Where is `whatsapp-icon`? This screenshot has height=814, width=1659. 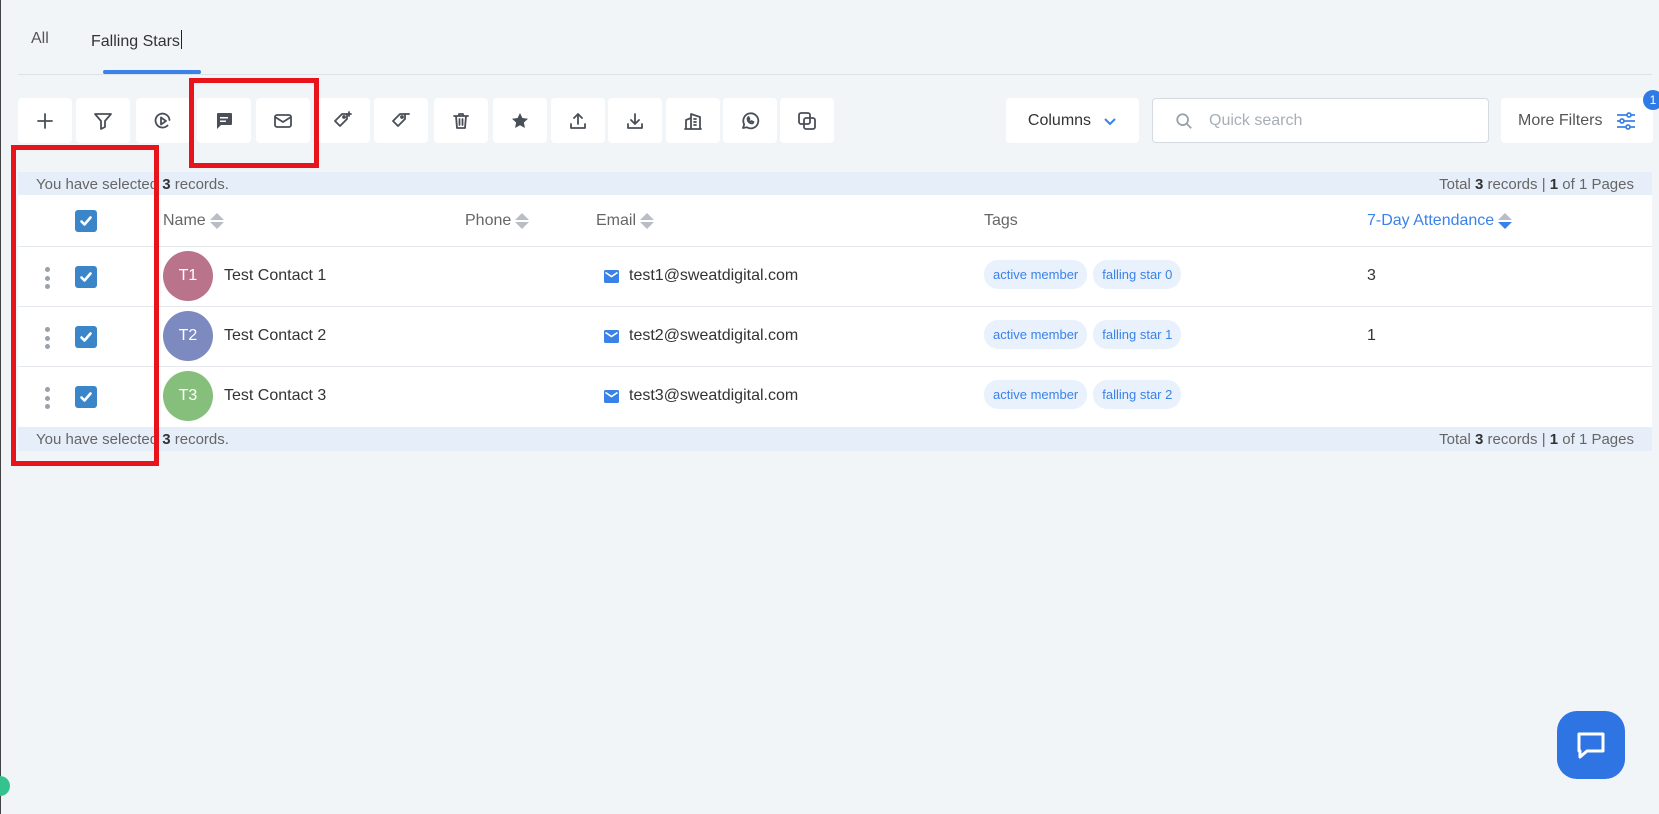
whatsapp-icon is located at coordinates (751, 120).